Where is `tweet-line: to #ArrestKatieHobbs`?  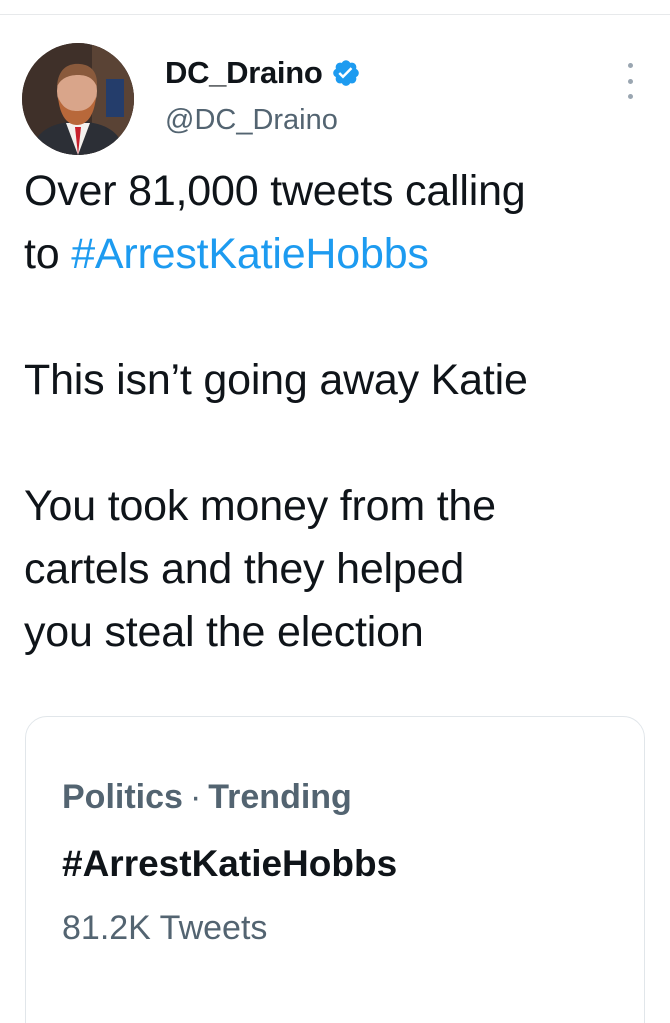 tweet-line: to #ArrestKatieHobbs is located at coordinates (339, 254).